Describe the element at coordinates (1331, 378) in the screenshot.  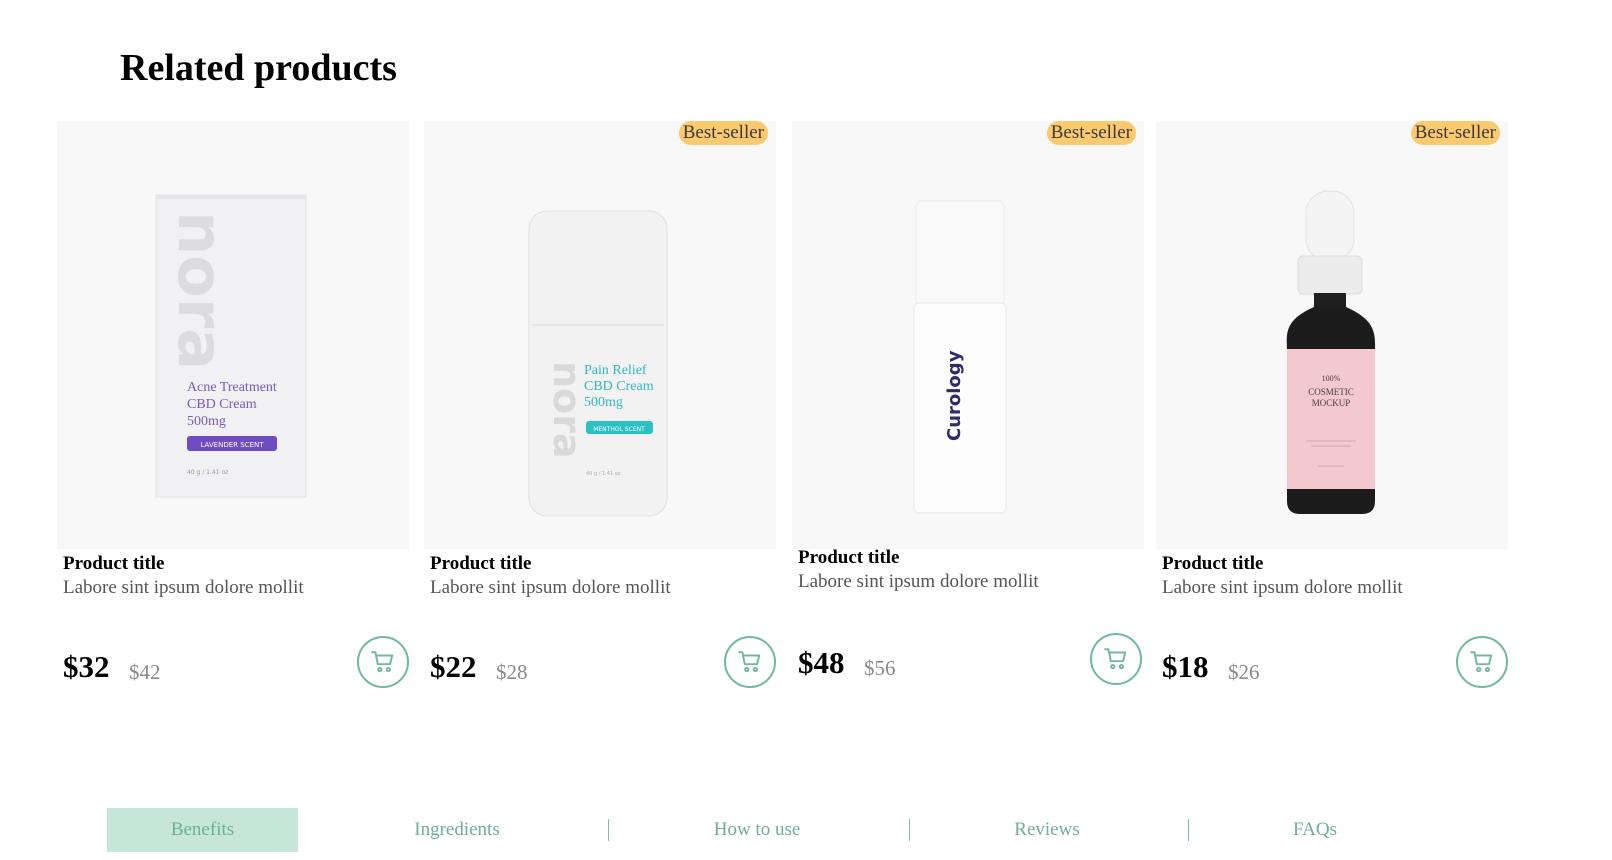
I see `label-line-1: 100%` at that location.